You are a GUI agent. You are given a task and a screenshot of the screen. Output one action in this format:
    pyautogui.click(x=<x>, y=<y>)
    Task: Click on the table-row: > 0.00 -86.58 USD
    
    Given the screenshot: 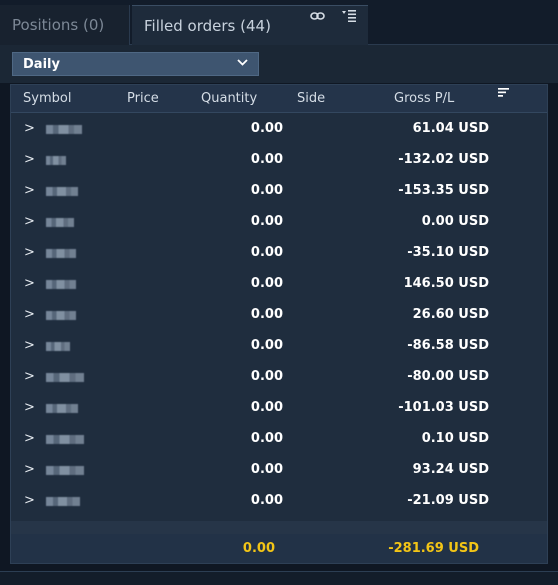 What is the action you would take?
    pyautogui.click(x=279, y=346)
    